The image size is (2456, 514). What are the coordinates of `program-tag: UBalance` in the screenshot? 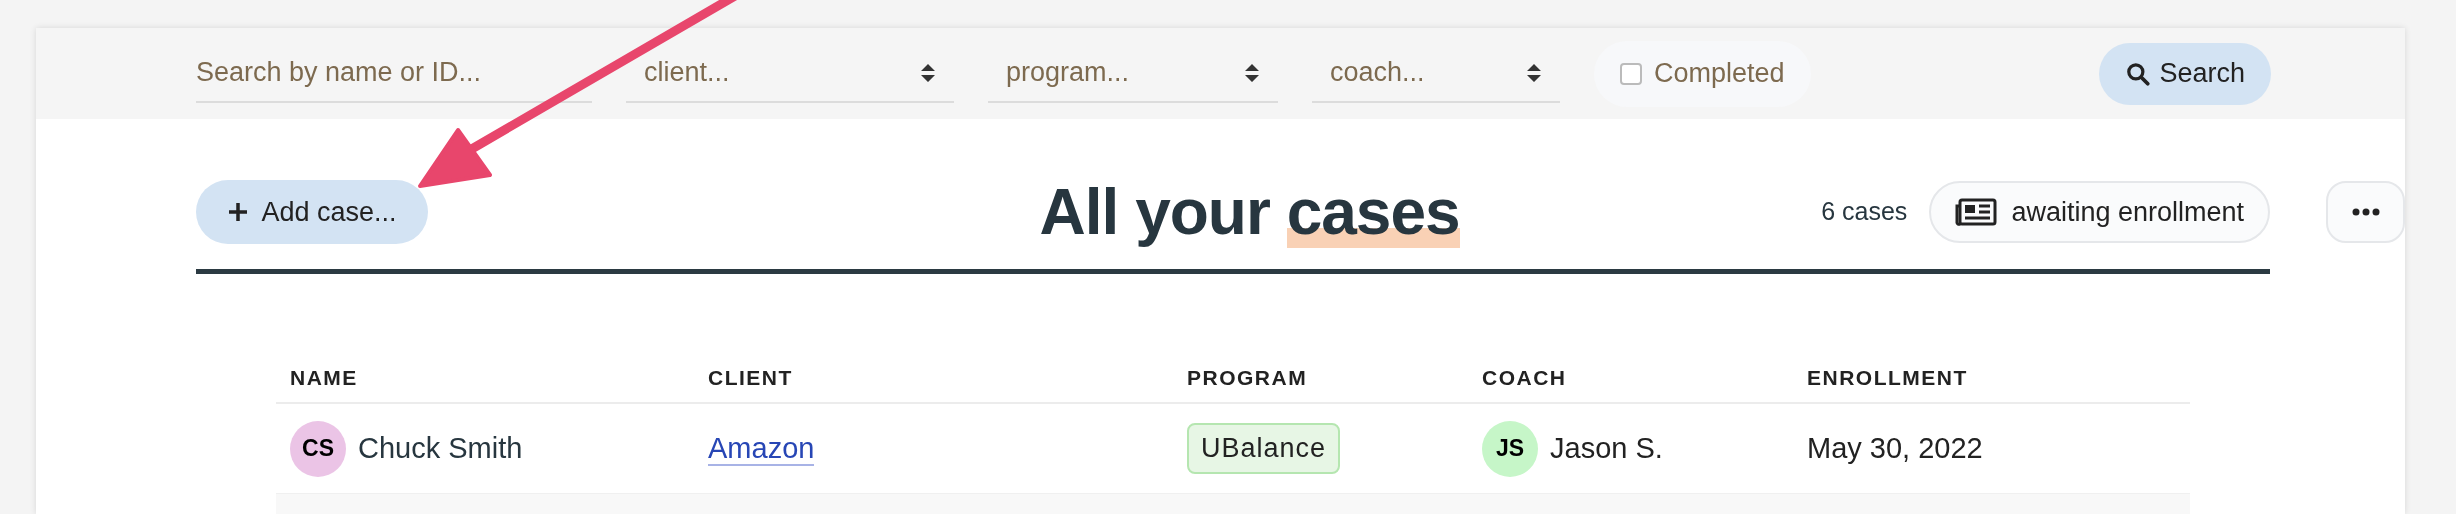 It's located at (1264, 448).